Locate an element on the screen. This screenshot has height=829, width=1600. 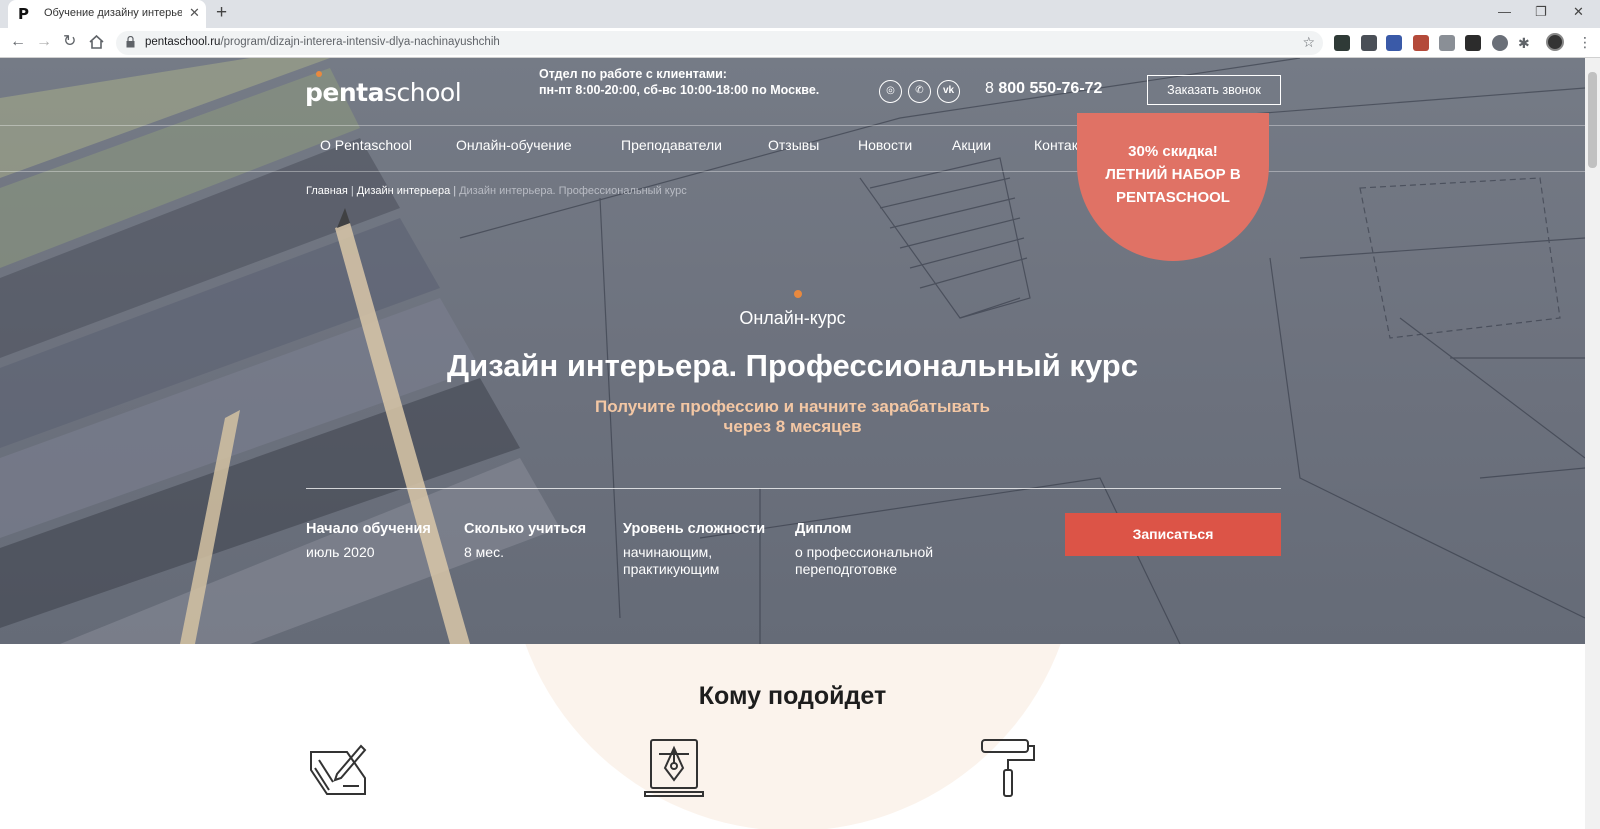
nav-item-teachers: Преподаватели is located at coordinates (671, 145).